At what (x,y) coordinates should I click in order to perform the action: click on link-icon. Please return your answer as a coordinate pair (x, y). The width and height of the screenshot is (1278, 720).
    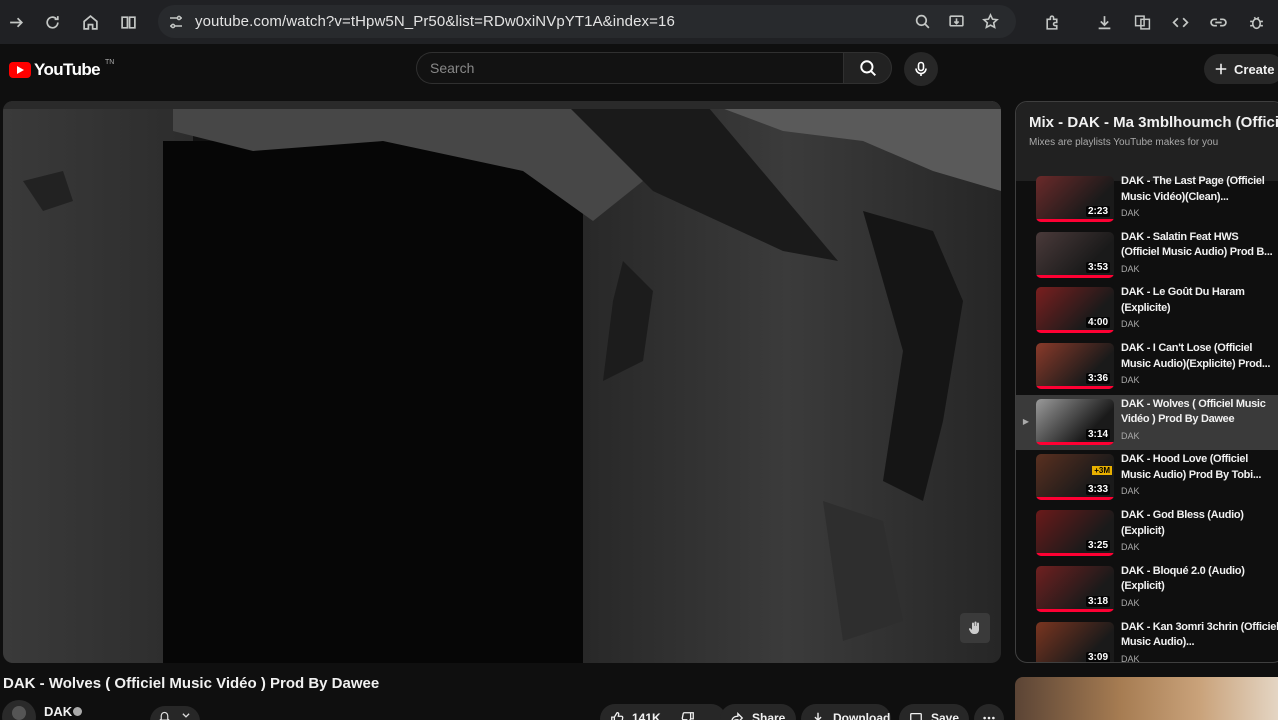
    Looking at the image, I should click on (1218, 22).